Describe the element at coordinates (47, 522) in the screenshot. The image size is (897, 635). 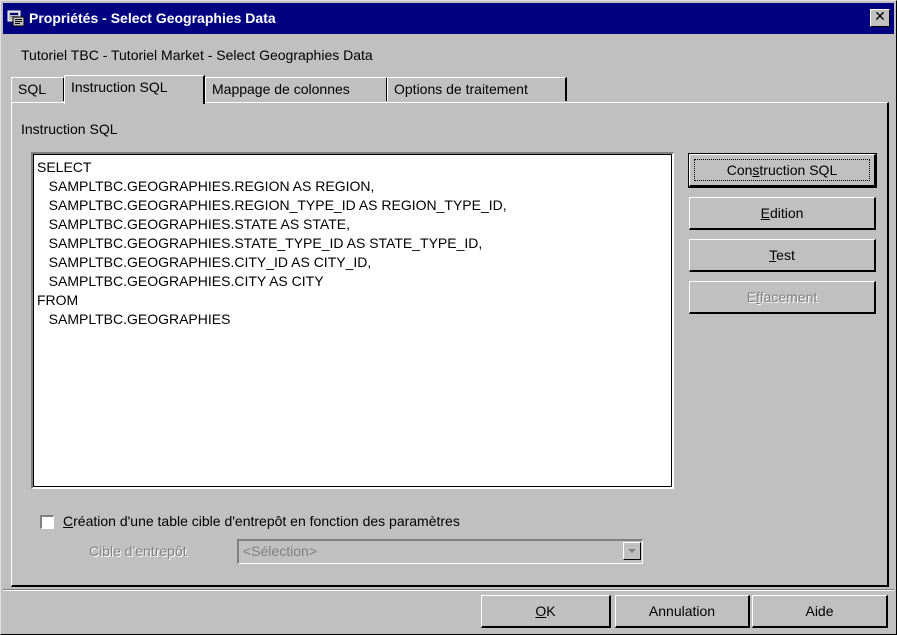
I see `create-target-table-checkbox` at that location.